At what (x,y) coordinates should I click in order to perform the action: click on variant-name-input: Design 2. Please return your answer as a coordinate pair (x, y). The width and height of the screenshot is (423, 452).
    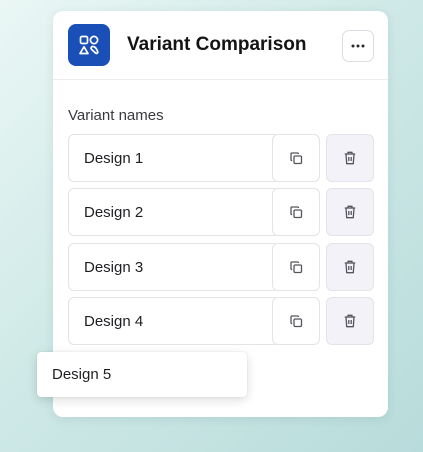
    Looking at the image, I should click on (174, 212).